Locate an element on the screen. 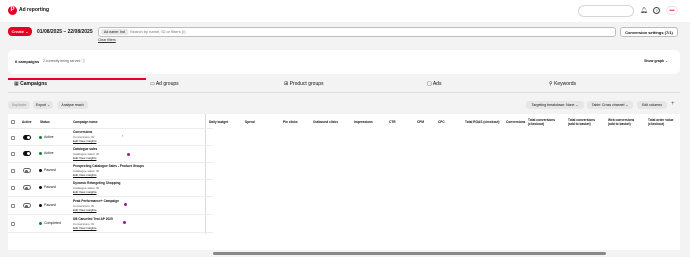 The height and width of the screenshot is (257, 690). column-divider is located at coordinates (205, 174).